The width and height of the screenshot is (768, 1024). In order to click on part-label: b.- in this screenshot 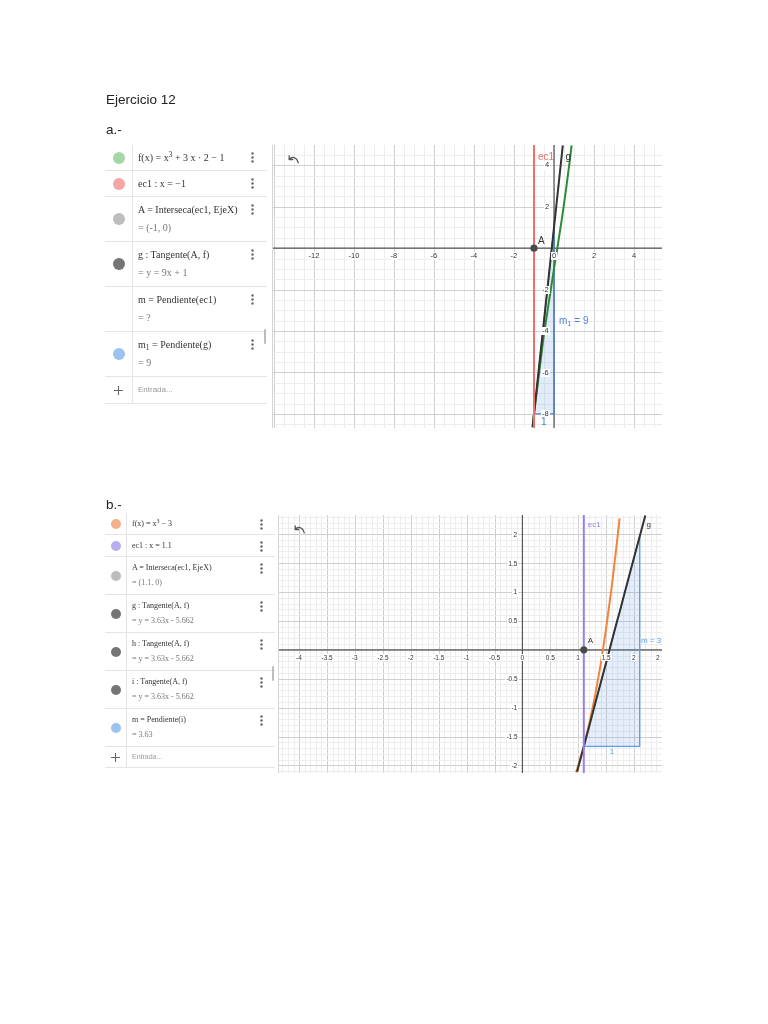, I will do `click(114, 505)`.